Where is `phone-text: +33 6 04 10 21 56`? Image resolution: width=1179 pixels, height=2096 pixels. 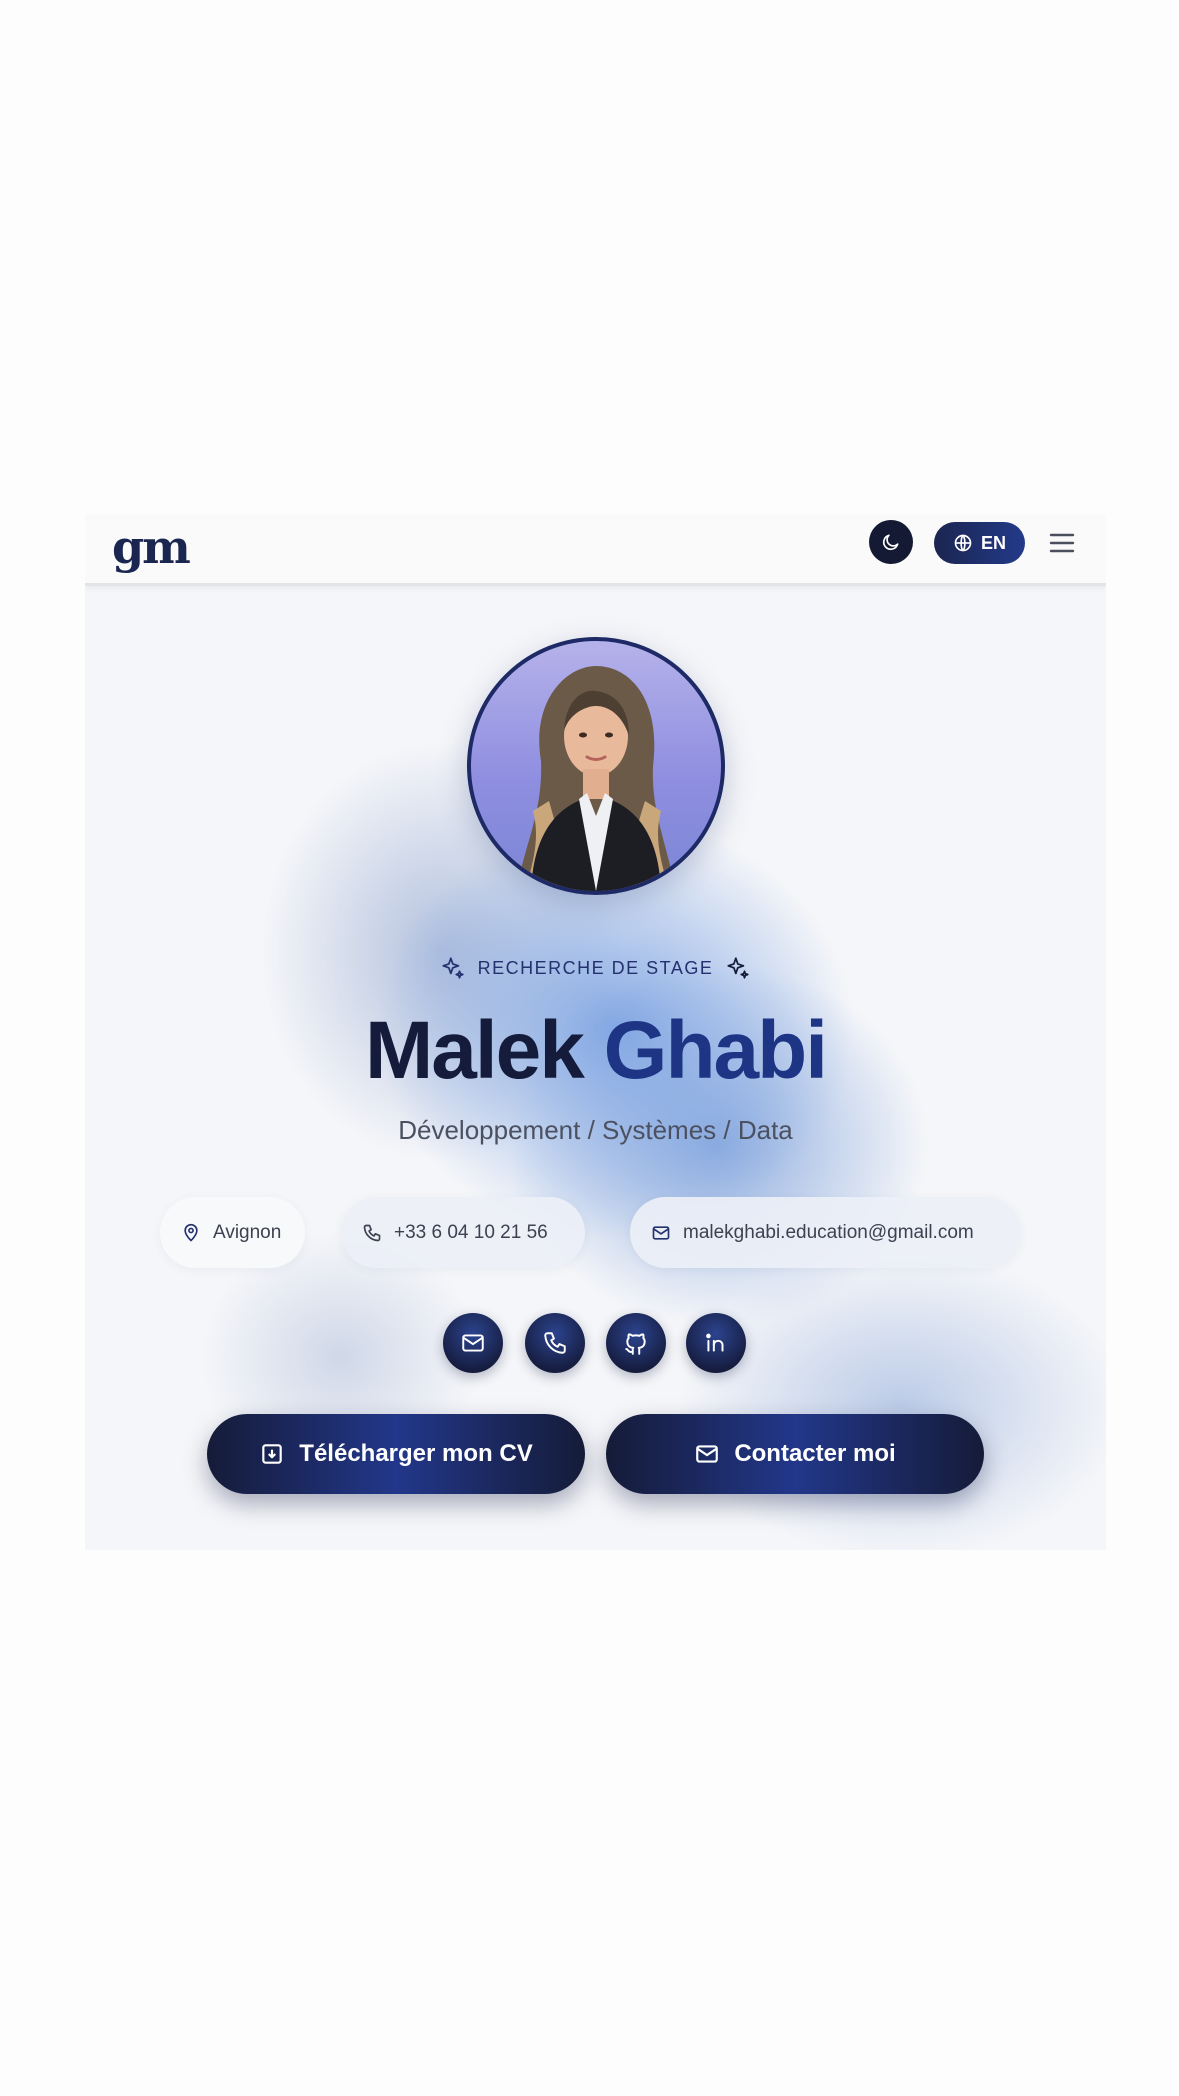
phone-text: +33 6 04 10 21 56 is located at coordinates (471, 1232).